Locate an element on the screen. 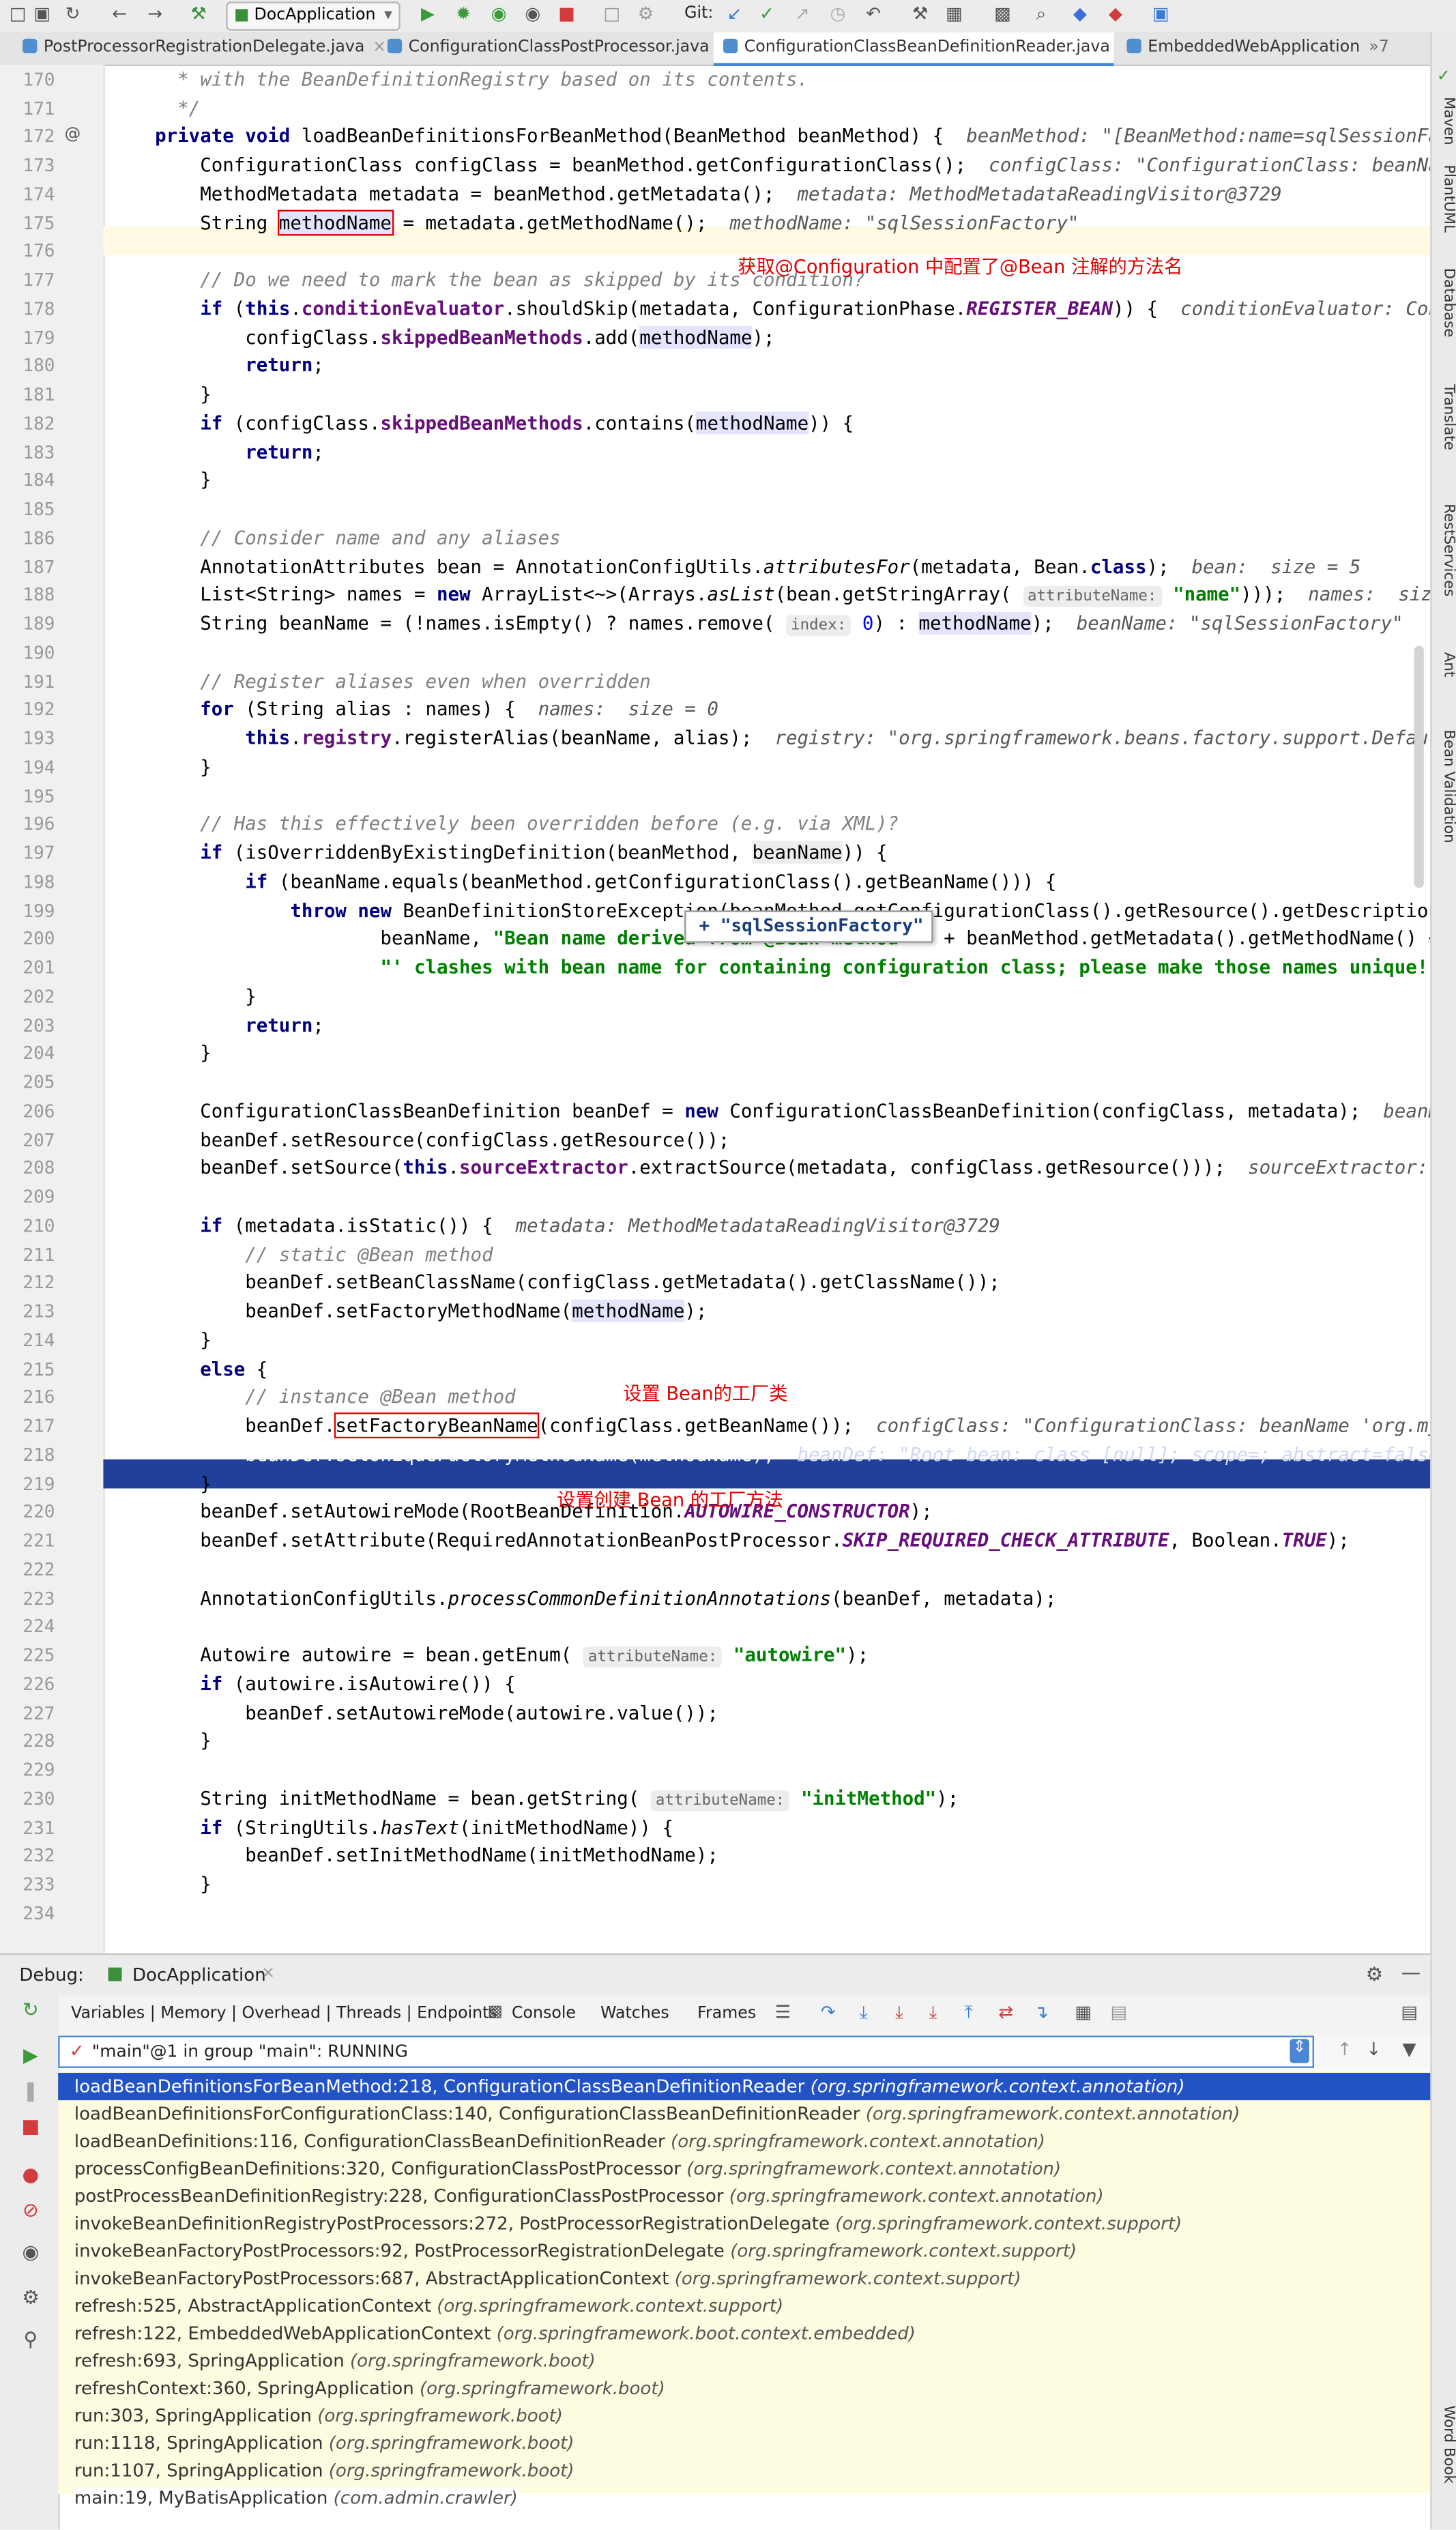 This screenshot has width=1456, height=2530. show-execution-point-icon: ↷ is located at coordinates (828, 2012).